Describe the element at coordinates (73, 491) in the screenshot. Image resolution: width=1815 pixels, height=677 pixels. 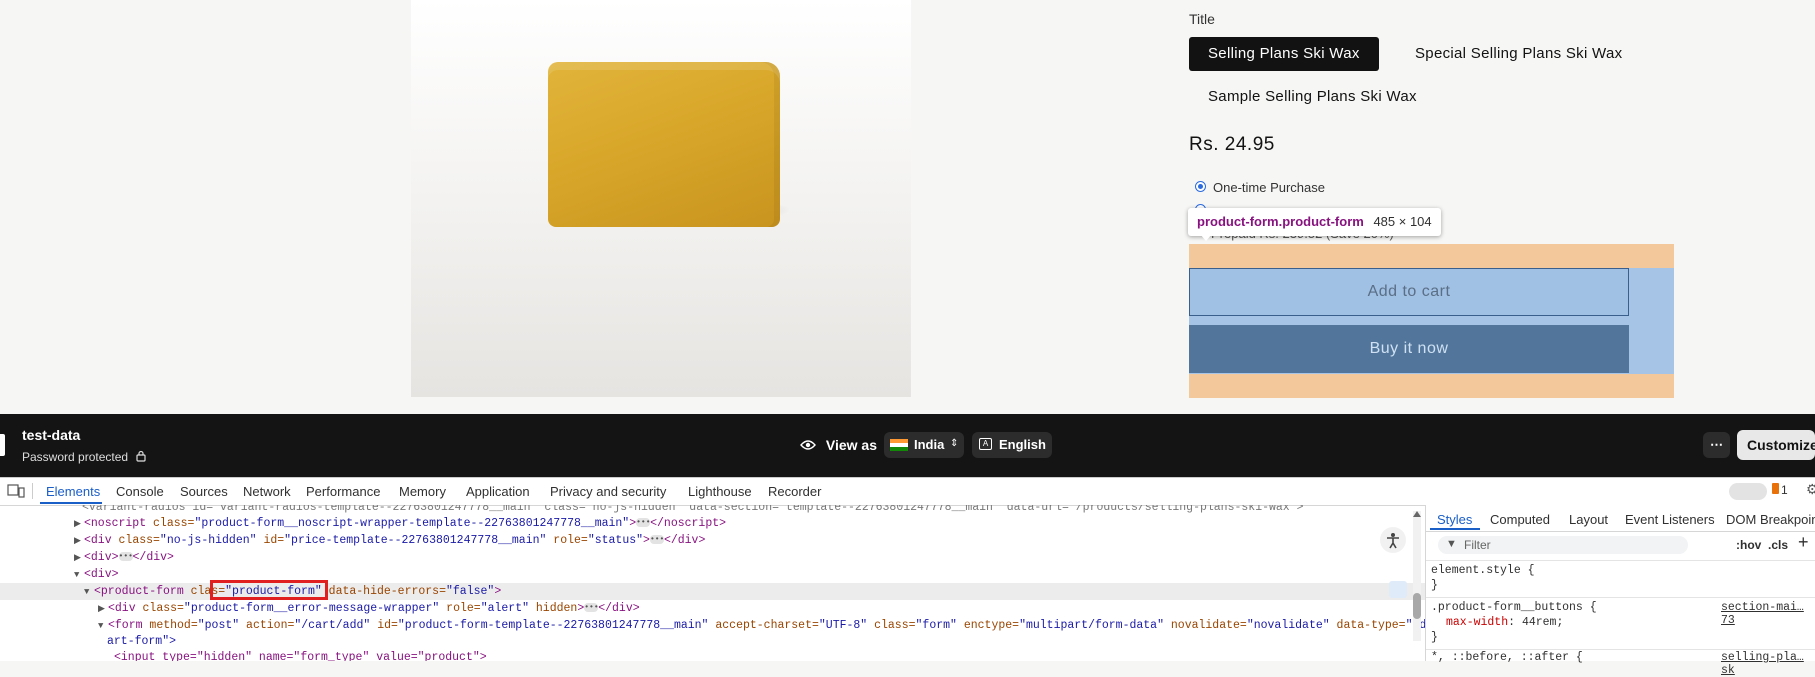
I see `tab-elements: Elements` at that location.